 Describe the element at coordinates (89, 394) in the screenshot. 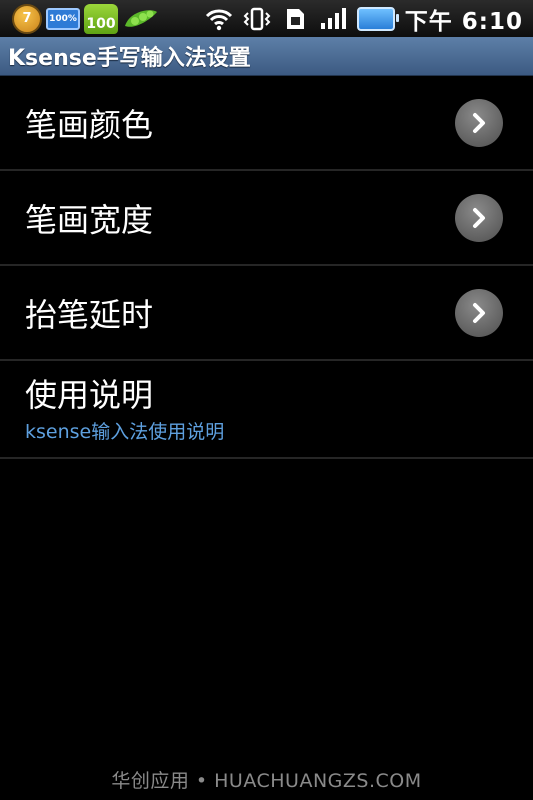

I see `setting-label: 使用说明` at that location.